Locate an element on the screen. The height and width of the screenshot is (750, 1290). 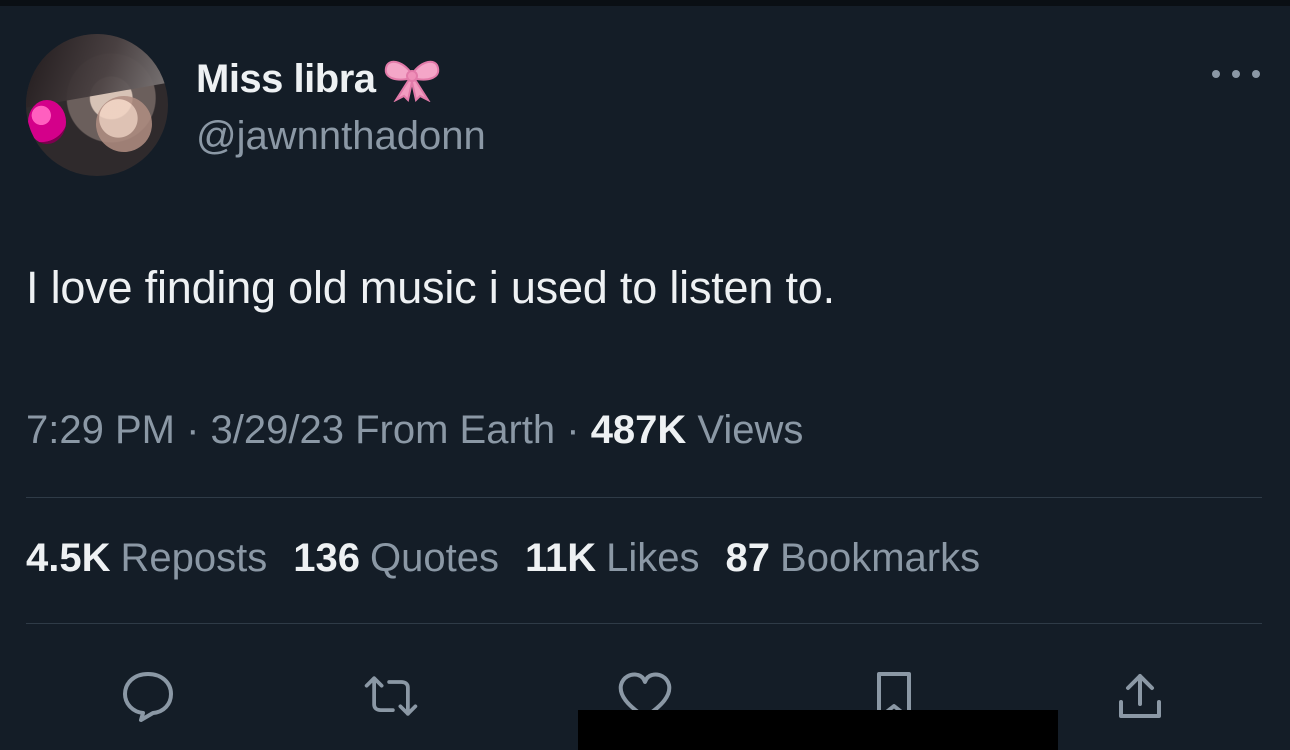
top-edge is located at coordinates (645, 3).